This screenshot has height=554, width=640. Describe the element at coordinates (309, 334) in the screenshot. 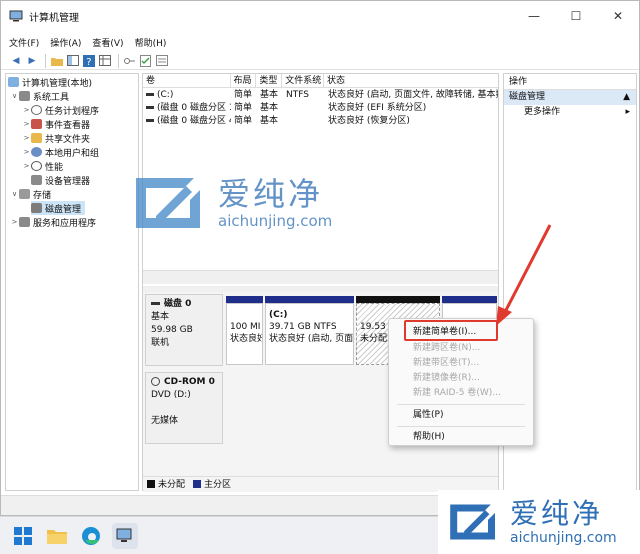

I see `partition-c: (C:) 39.71 GB NTFS 状态良好 (启动, 页面,` at that location.